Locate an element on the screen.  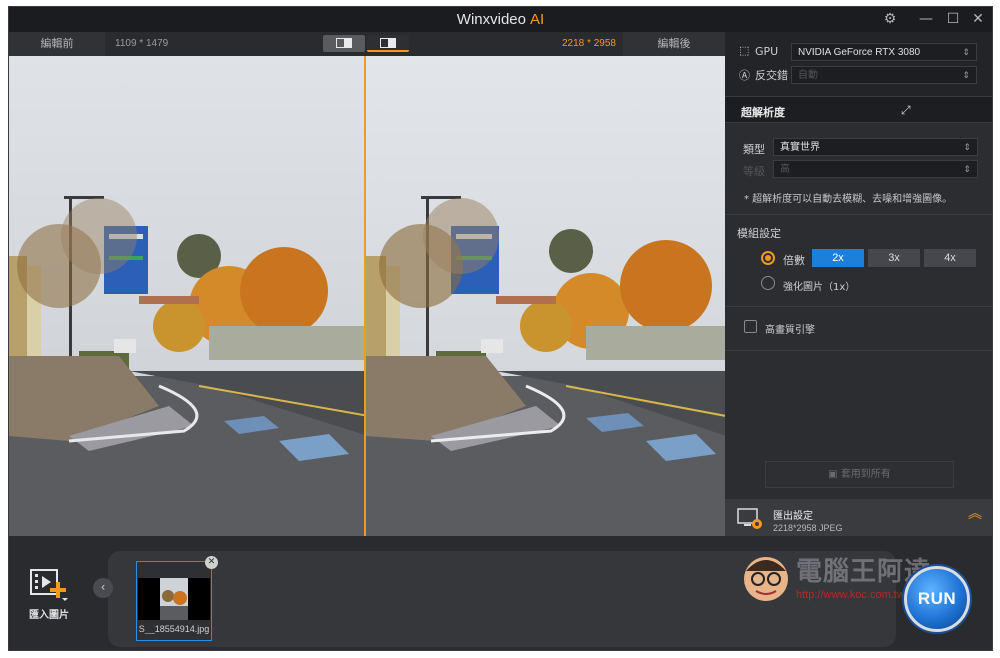
after-resolution: 2218 * 2958 is located at coordinates (589, 43).